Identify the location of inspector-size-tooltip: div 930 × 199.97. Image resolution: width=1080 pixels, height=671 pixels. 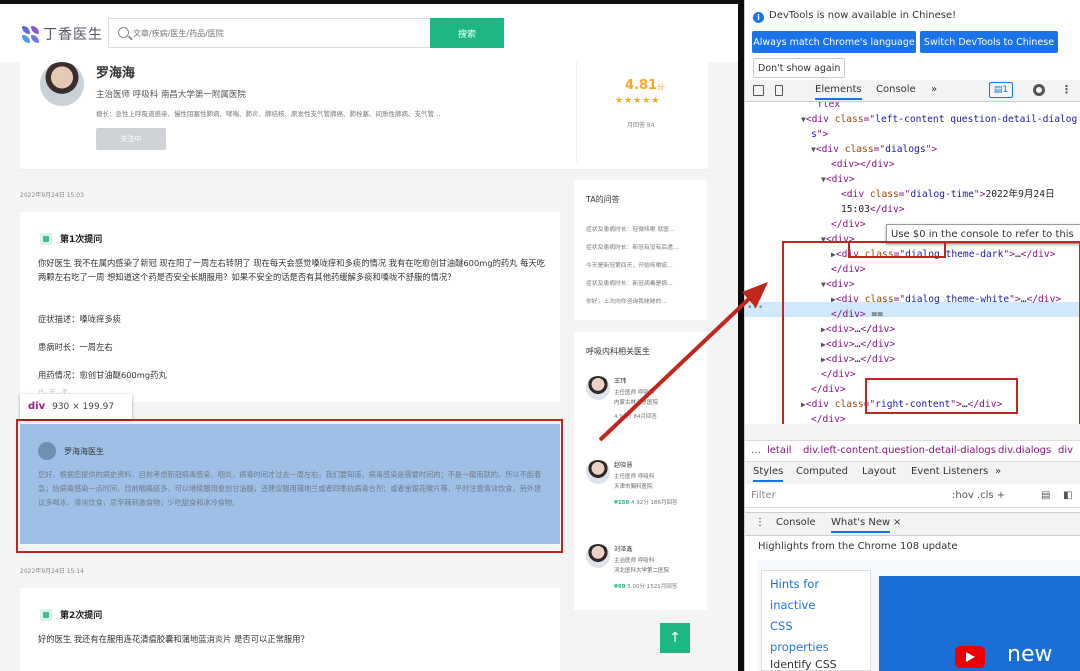
(76, 406).